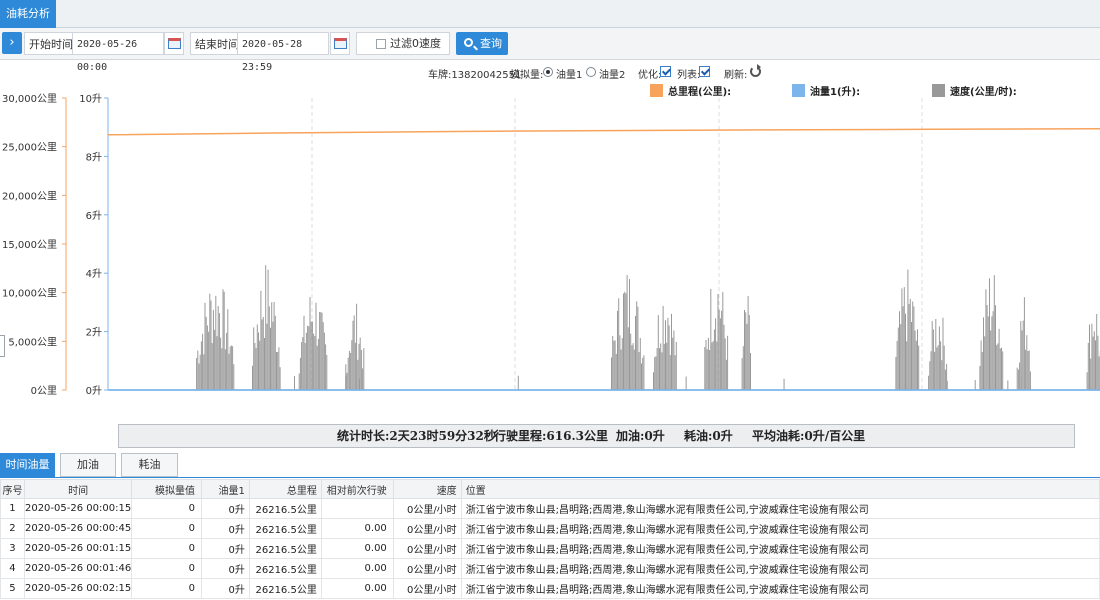 This screenshot has width=1100, height=600. Describe the element at coordinates (780, 489) in the screenshot. I see `col-header-location: 位置` at that location.